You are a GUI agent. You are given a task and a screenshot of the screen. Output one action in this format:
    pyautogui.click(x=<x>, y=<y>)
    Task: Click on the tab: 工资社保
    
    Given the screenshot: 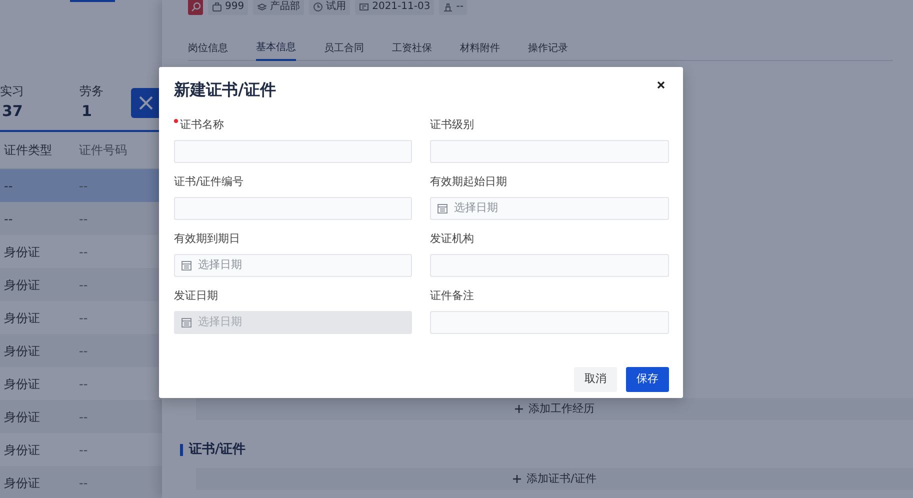 What is the action you would take?
    pyautogui.click(x=412, y=49)
    